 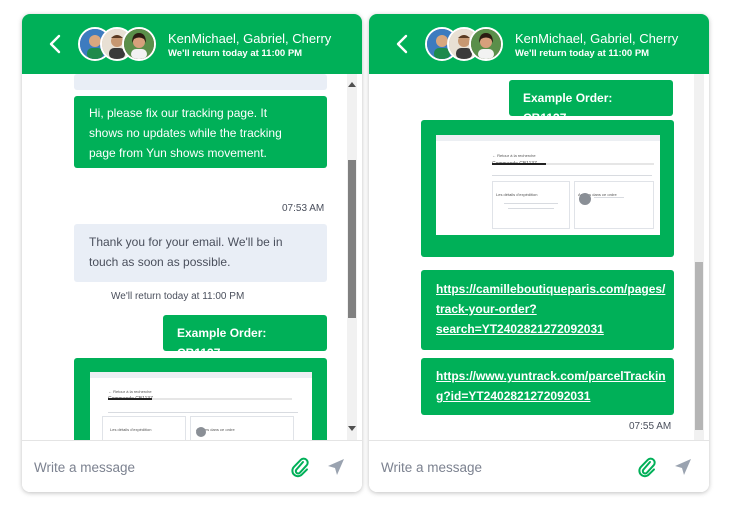 I want to click on message-line: Thank you for your email. We'll be in, so click(x=186, y=242).